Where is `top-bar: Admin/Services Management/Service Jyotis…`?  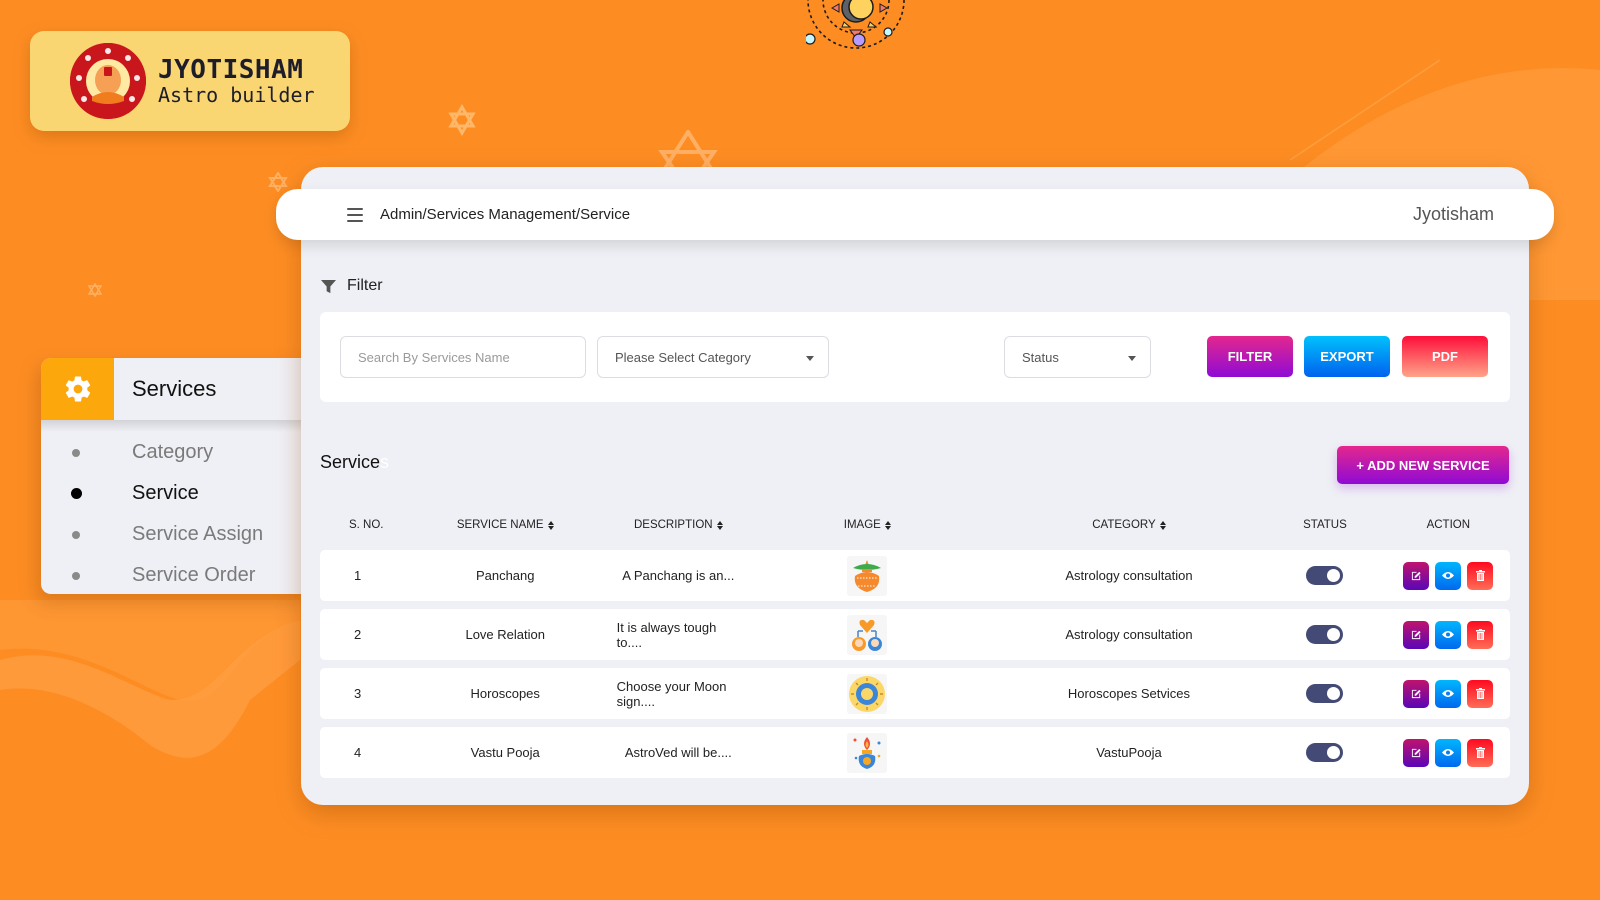 top-bar: Admin/Services Management/Service Jyotis… is located at coordinates (915, 214).